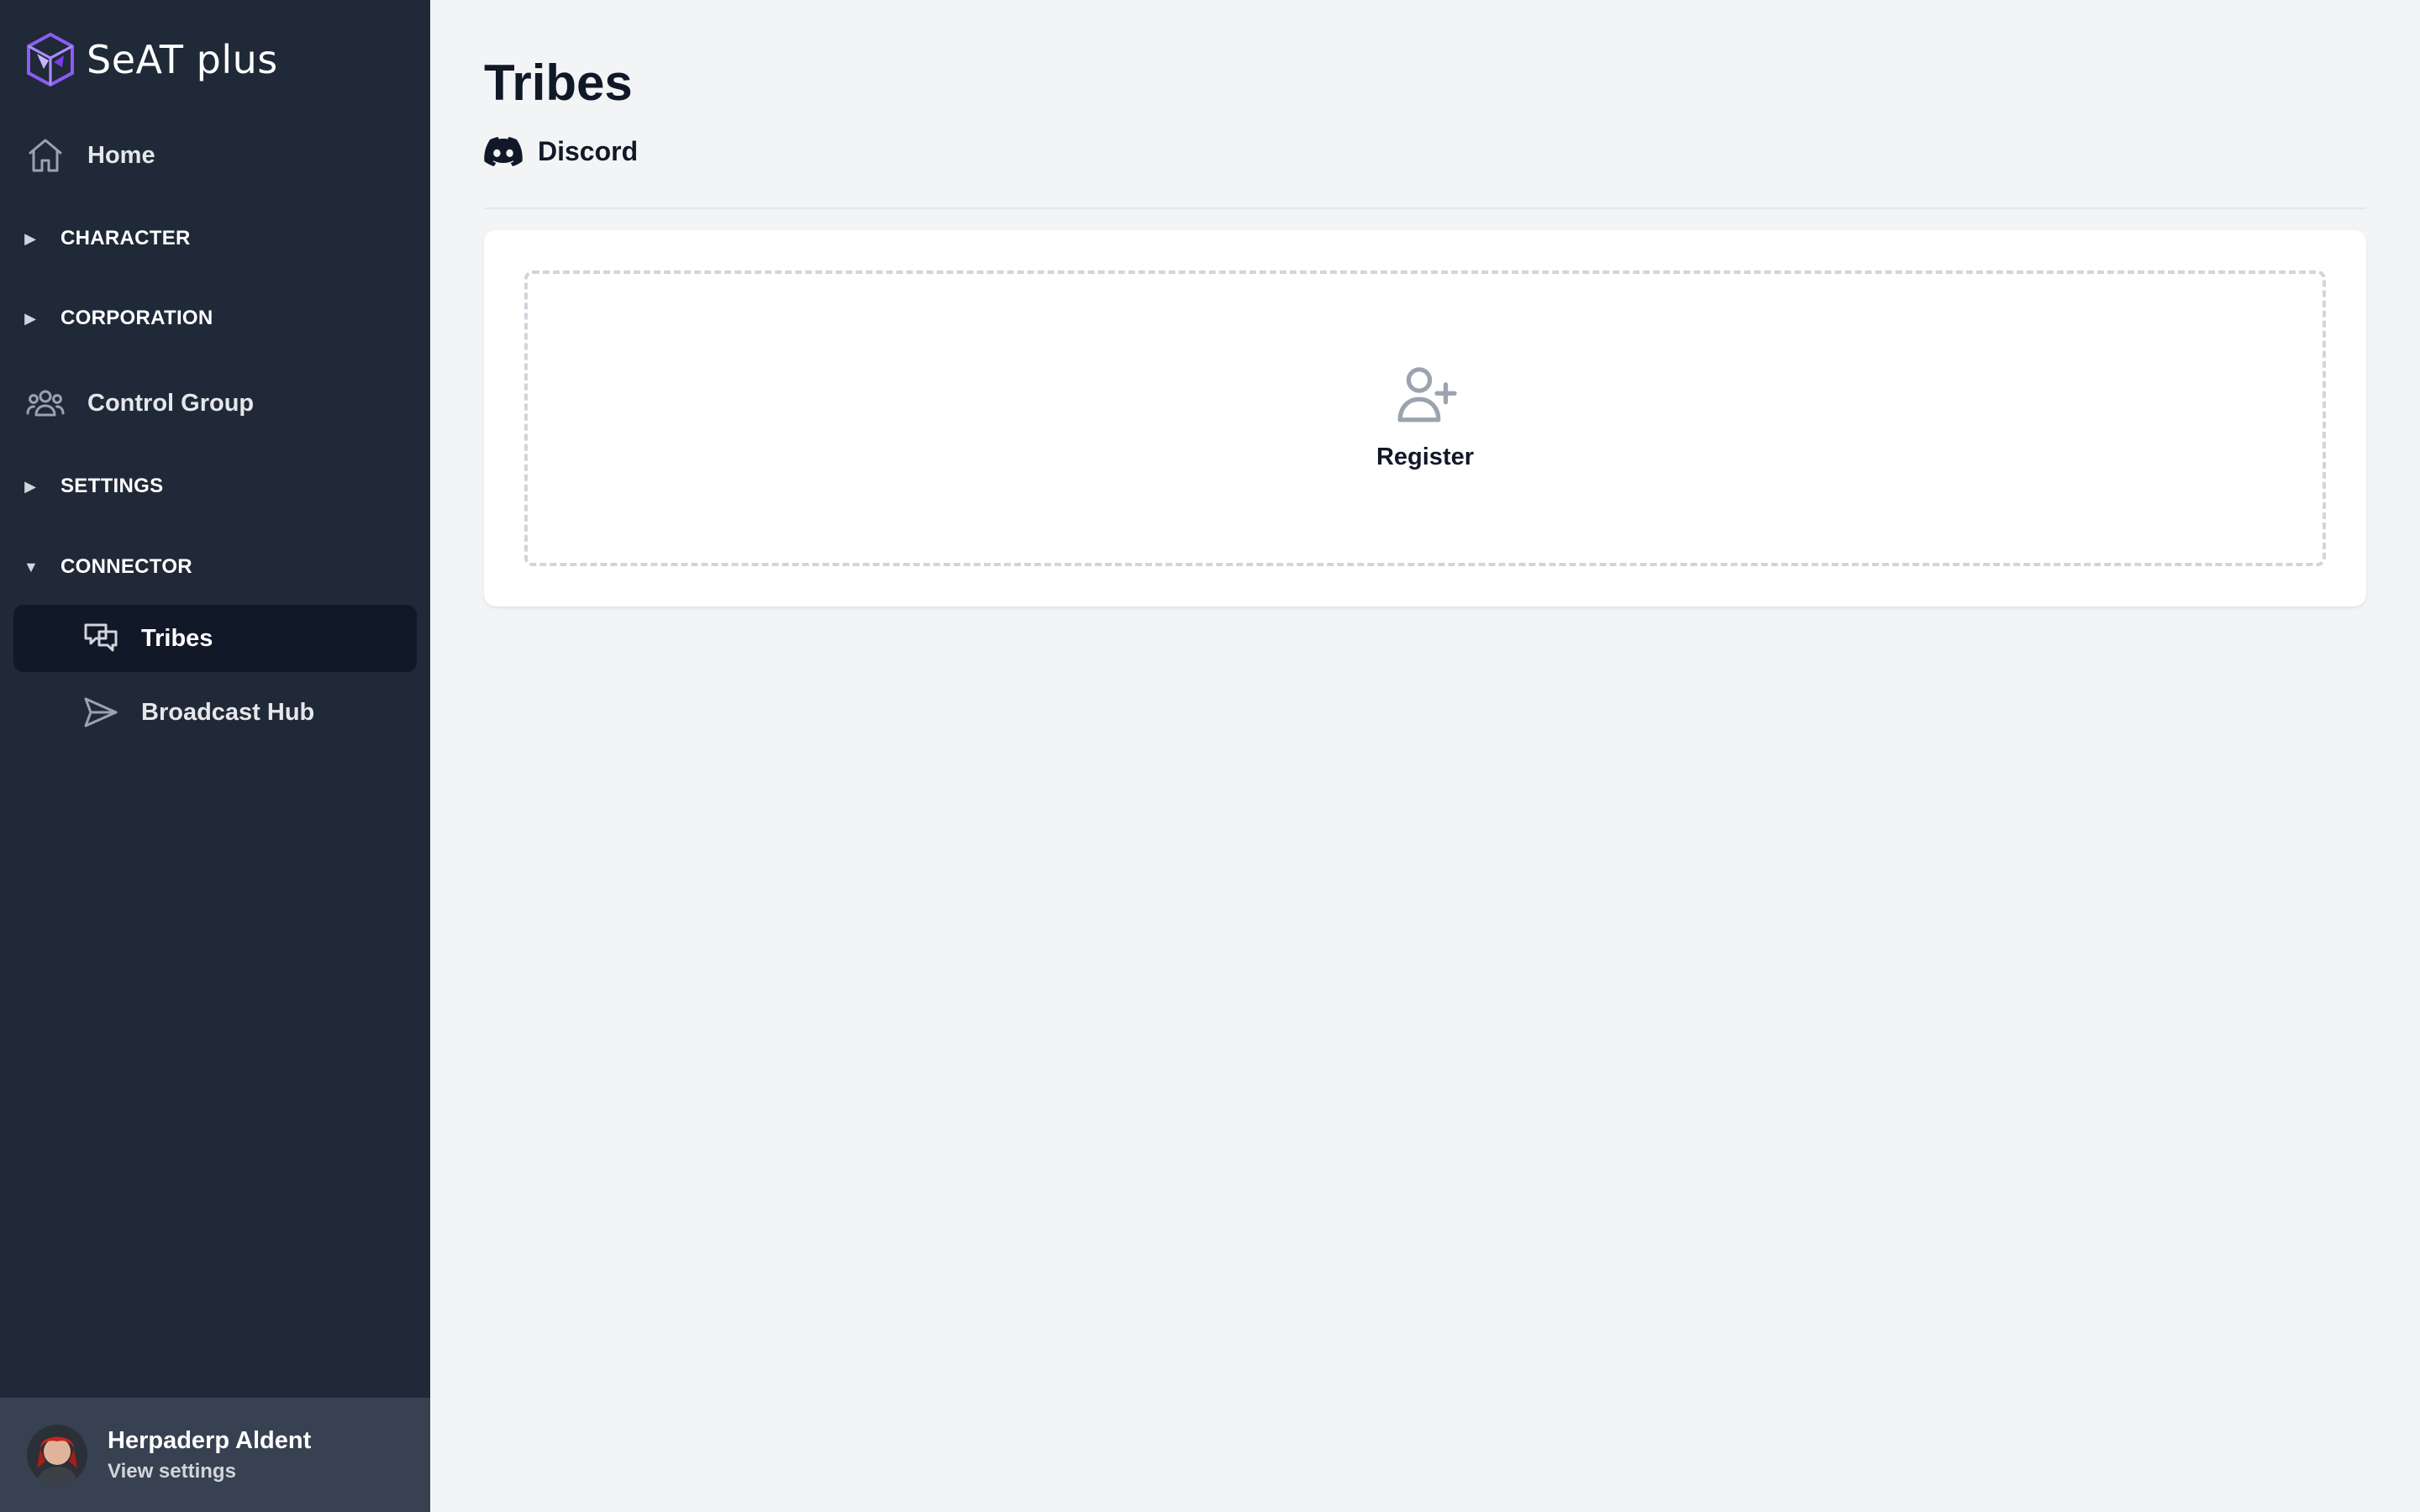  I want to click on section-label: CONNECTOR, so click(126, 566).